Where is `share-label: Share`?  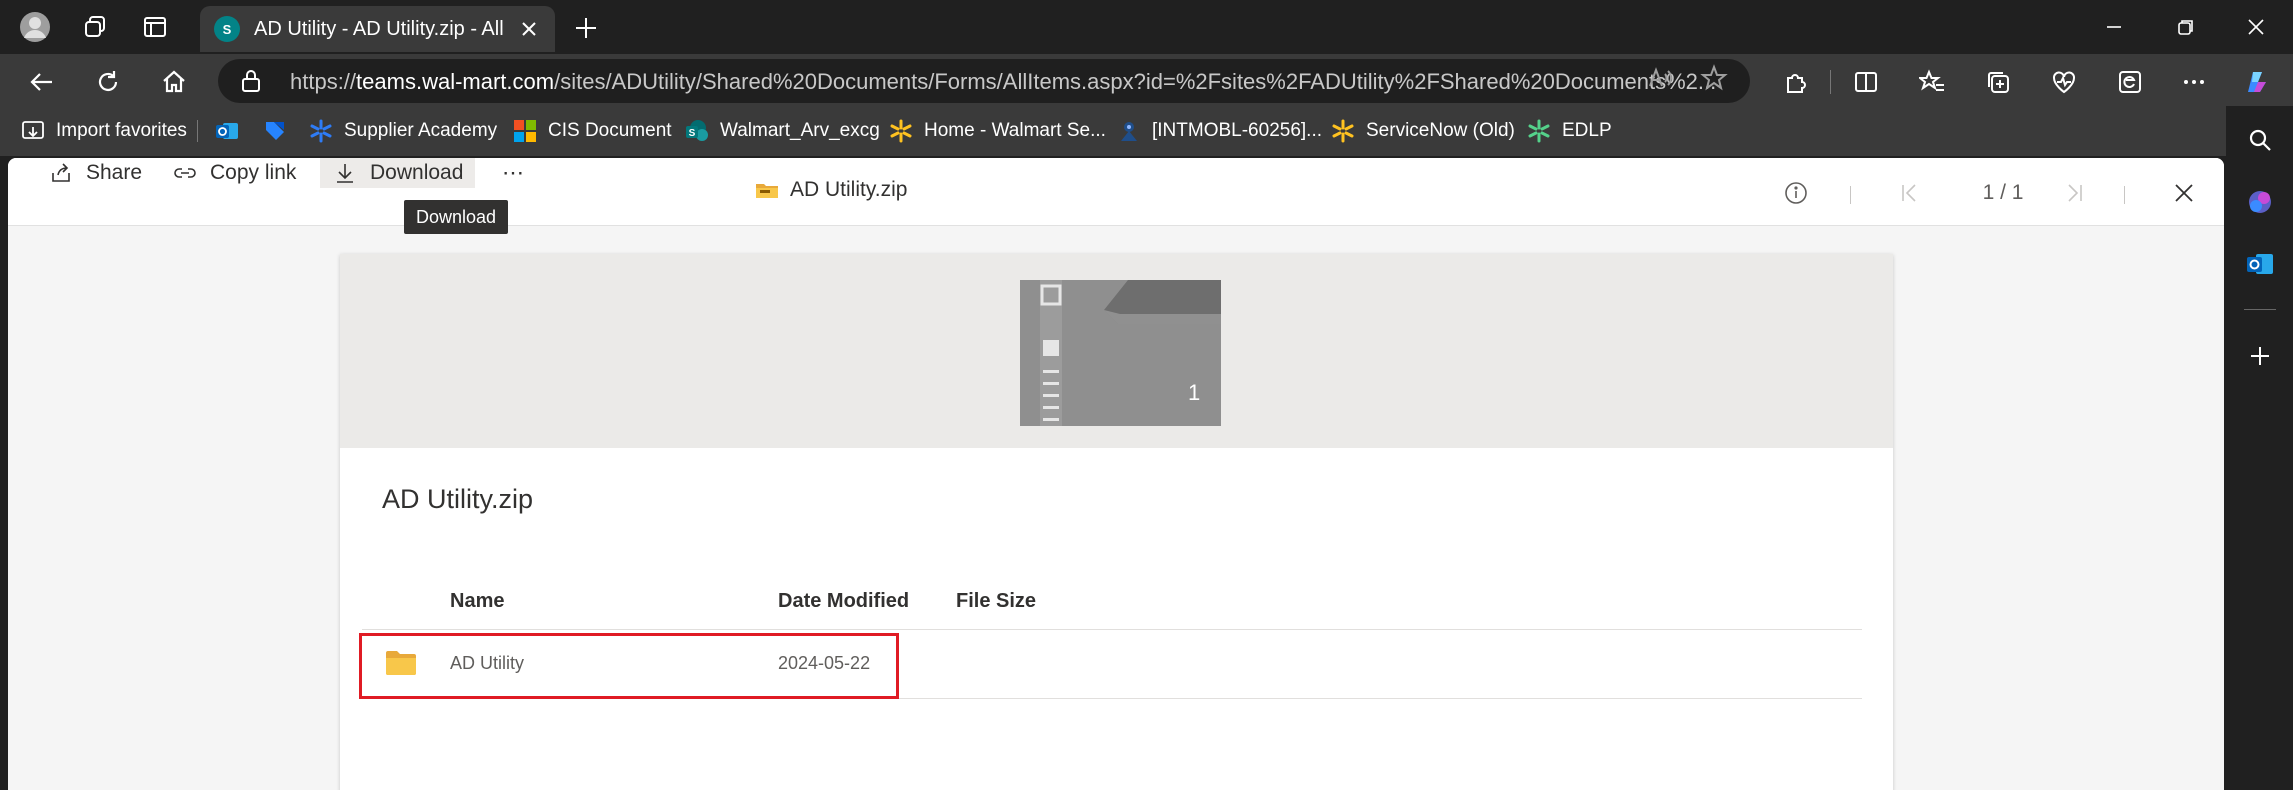
share-label: Share is located at coordinates (114, 172).